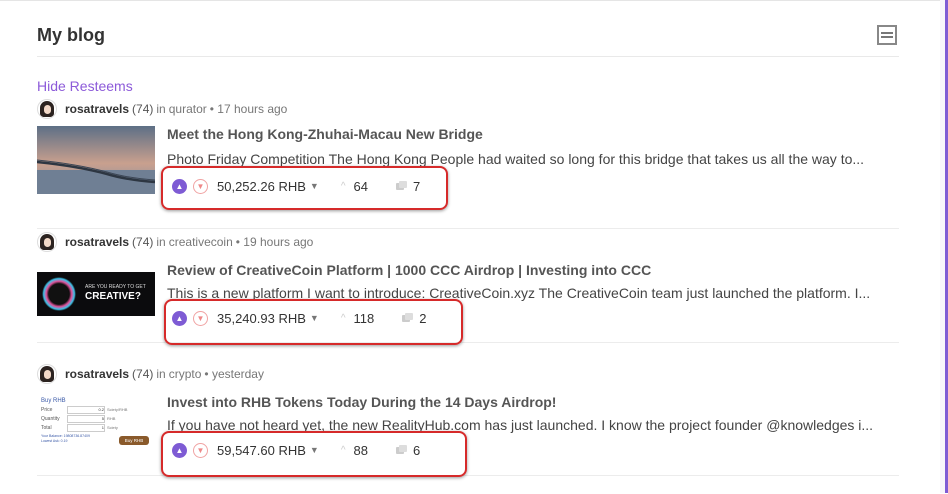  Describe the element at coordinates (274, 242) in the screenshot. I see `post-time: • 19 hours ago` at that location.